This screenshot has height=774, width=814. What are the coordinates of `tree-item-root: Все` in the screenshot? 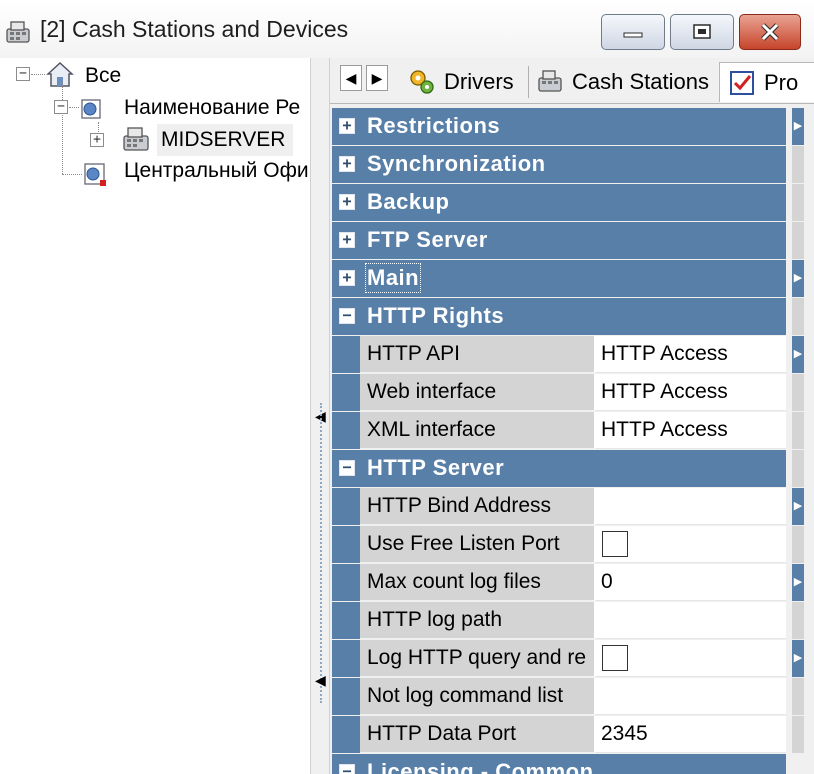 It's located at (103, 76).